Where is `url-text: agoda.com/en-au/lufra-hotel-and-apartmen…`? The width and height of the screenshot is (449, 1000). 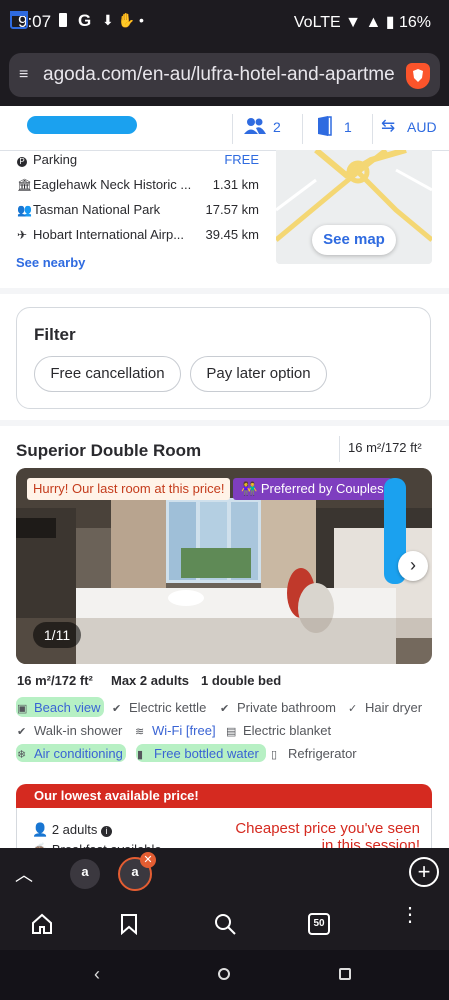
url-text: agoda.com/en-au/lufra-hotel-and-apartmen… is located at coordinates (219, 75).